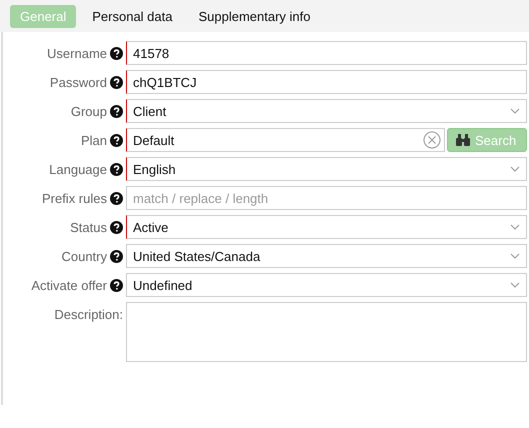  I want to click on field-label: Password, so click(78, 82).